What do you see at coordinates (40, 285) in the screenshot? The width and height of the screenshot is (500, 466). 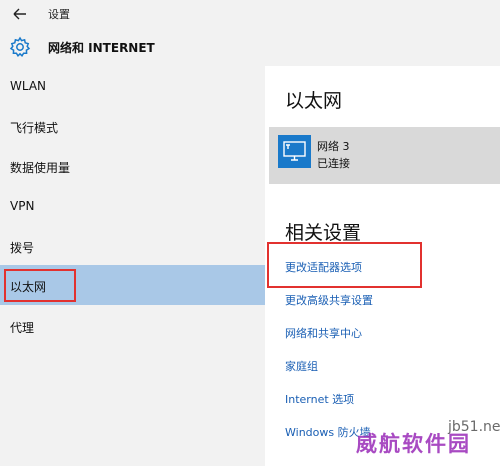 I see `highlight-box-ethernet` at bounding box center [40, 285].